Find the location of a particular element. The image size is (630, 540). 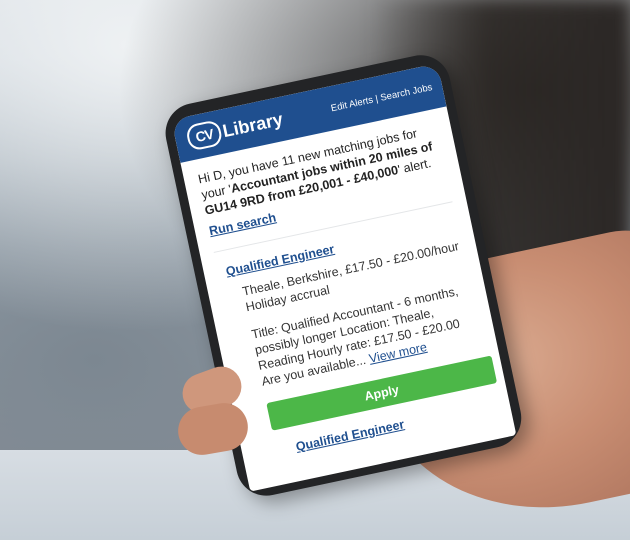

edit-alerts-link: Edit Alerts is located at coordinates (352, 104).